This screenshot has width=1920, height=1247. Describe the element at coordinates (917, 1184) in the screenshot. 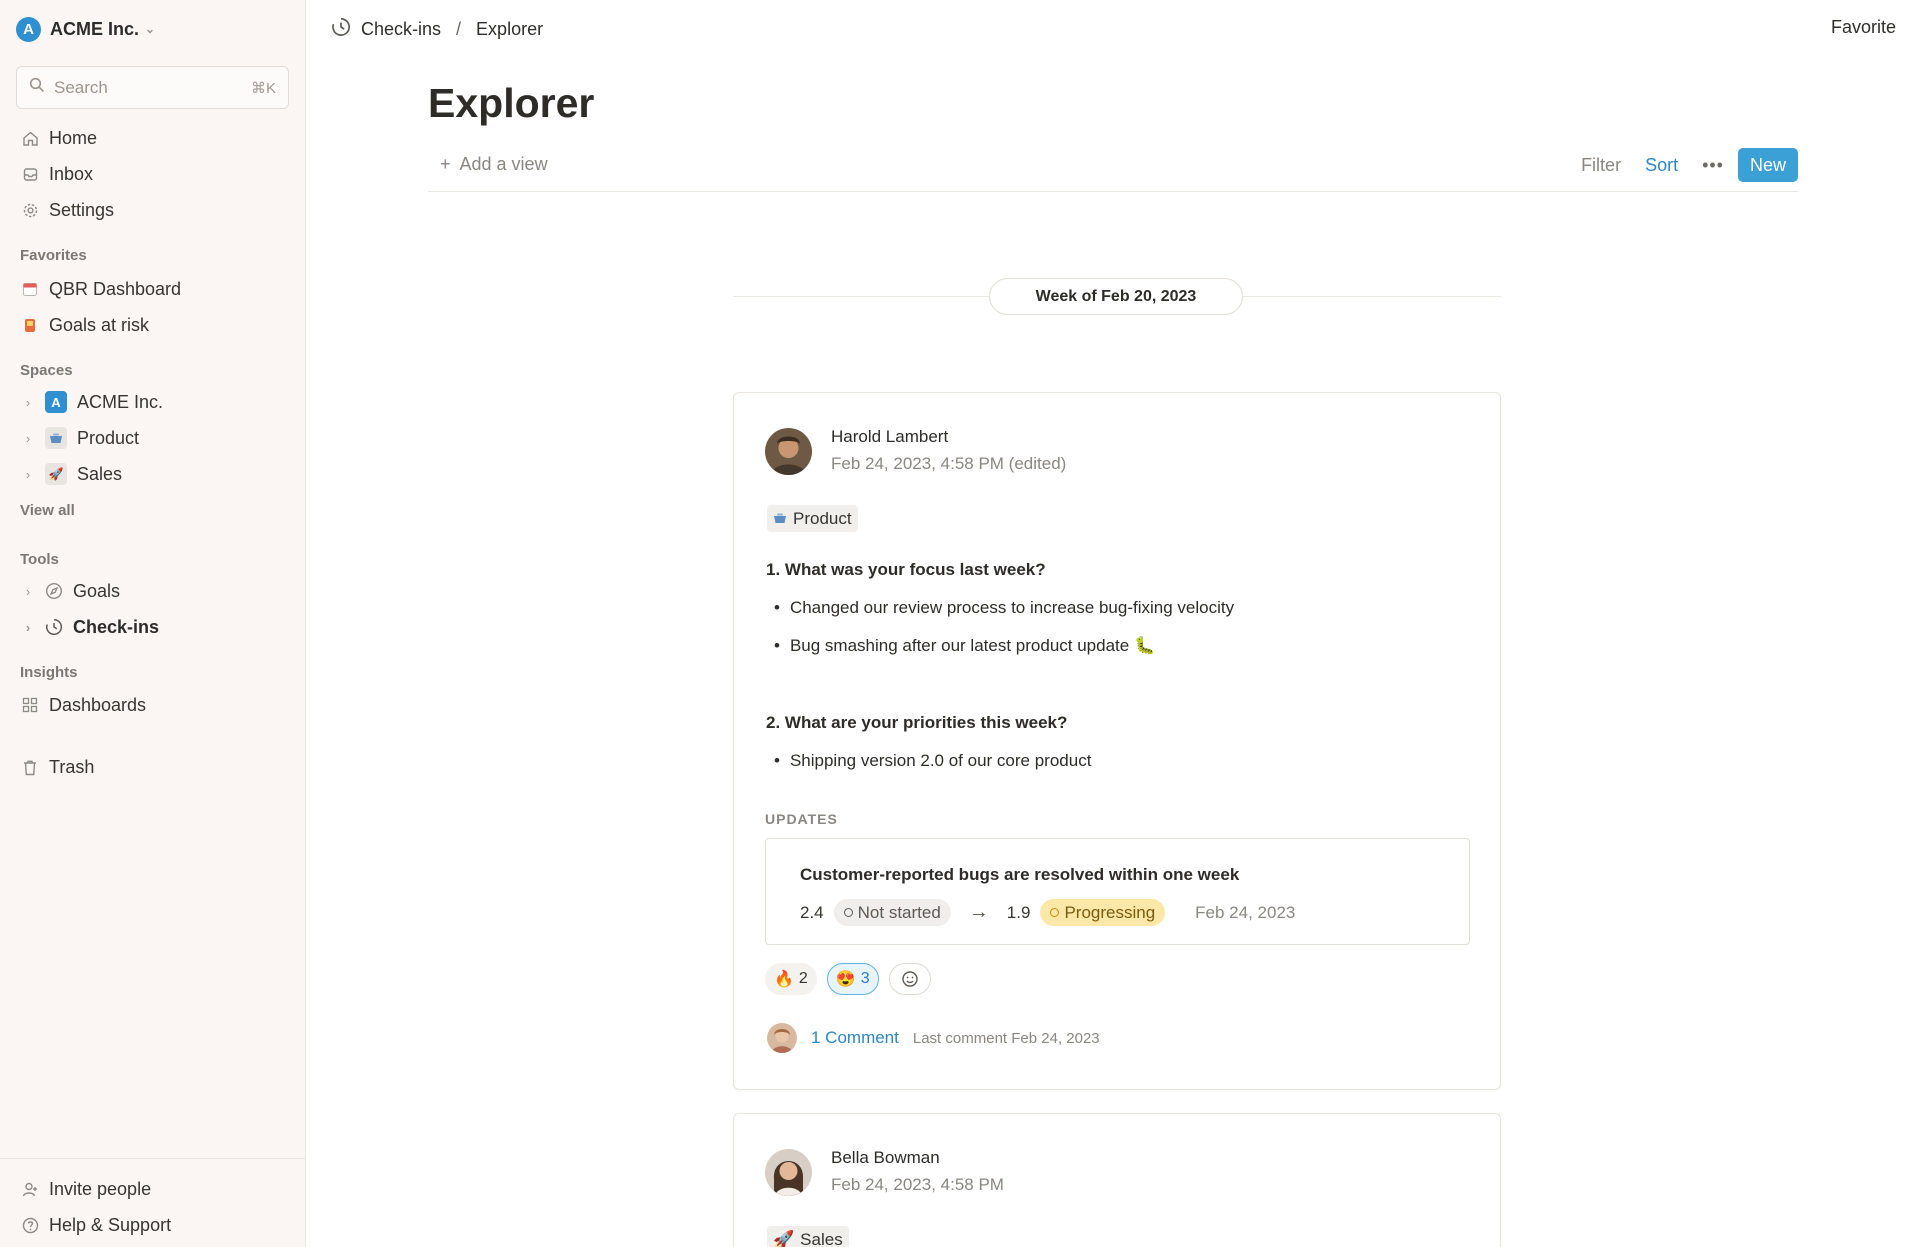

I see `post-date: Feb 24, 2023, 4:58 PM` at that location.